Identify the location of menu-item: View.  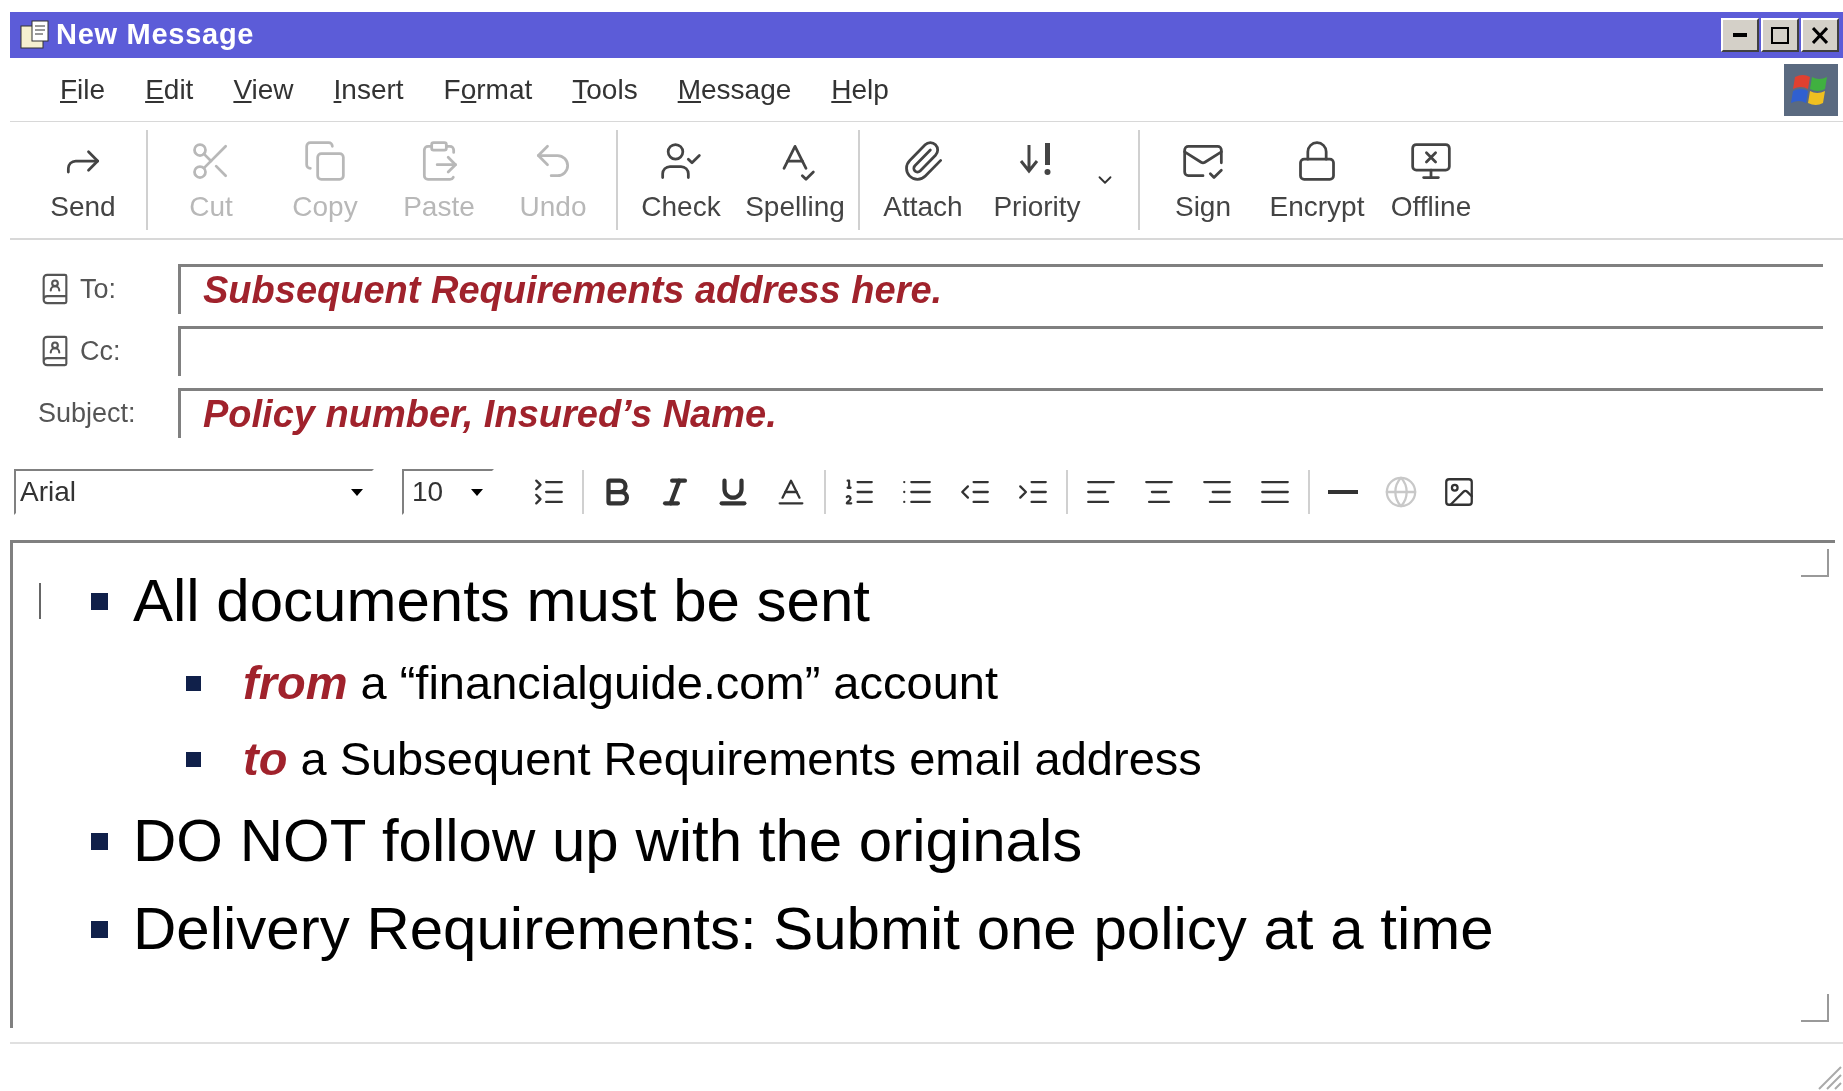
(263, 89).